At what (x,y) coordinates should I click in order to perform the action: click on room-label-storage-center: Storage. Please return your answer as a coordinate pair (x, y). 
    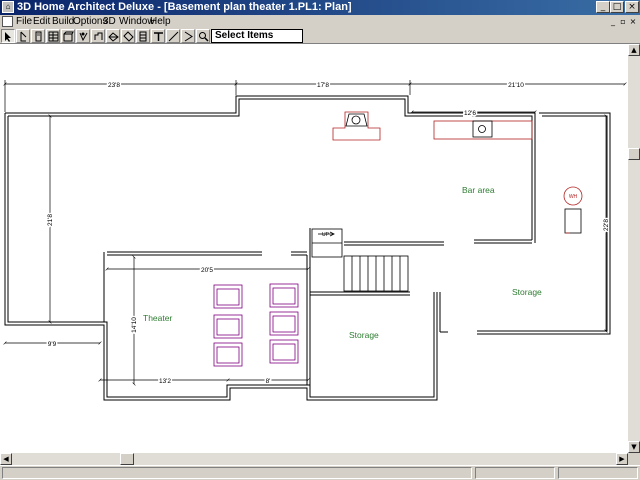
    Looking at the image, I should click on (364, 335).